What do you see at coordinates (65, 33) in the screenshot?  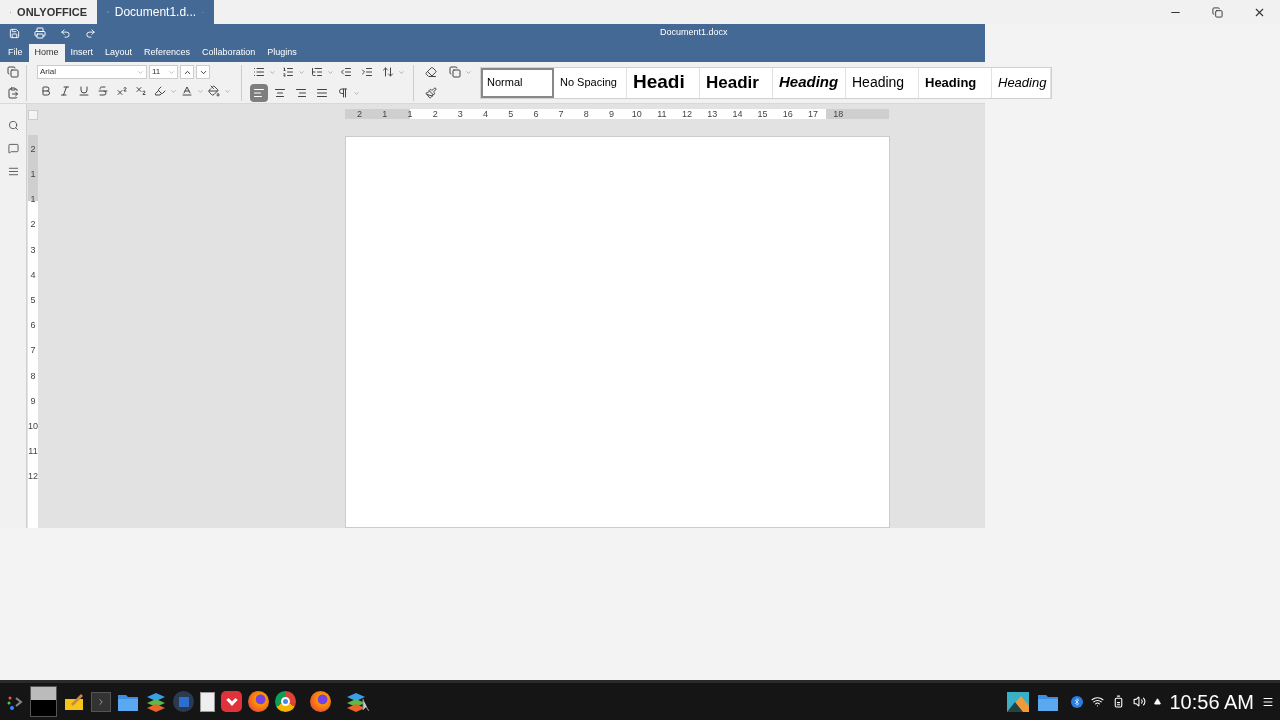 I see `undo-icon` at bounding box center [65, 33].